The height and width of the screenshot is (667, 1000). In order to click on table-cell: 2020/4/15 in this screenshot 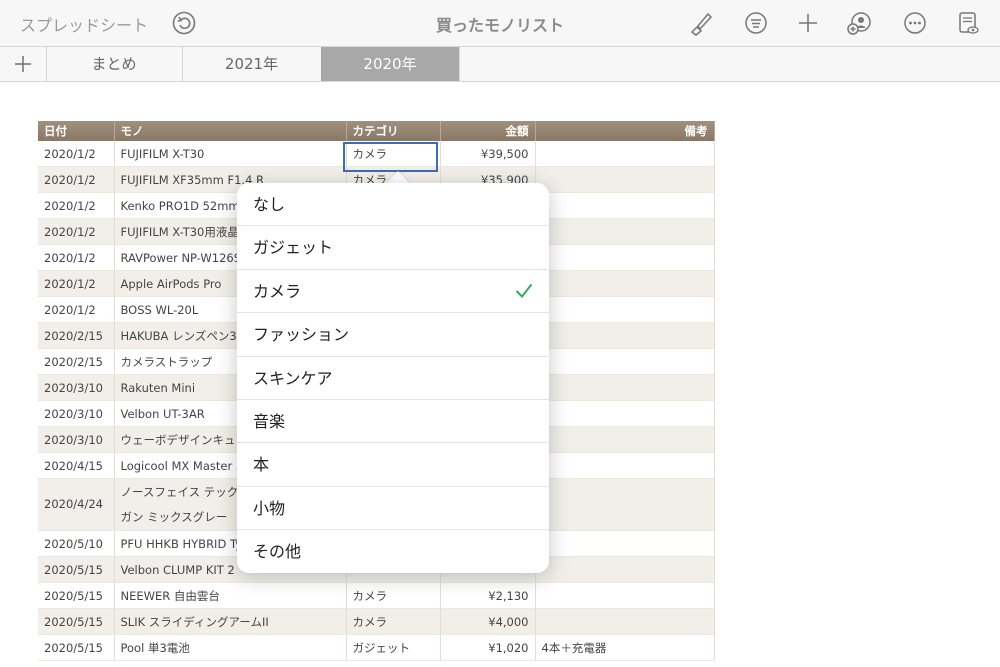, I will do `click(76, 465)`.